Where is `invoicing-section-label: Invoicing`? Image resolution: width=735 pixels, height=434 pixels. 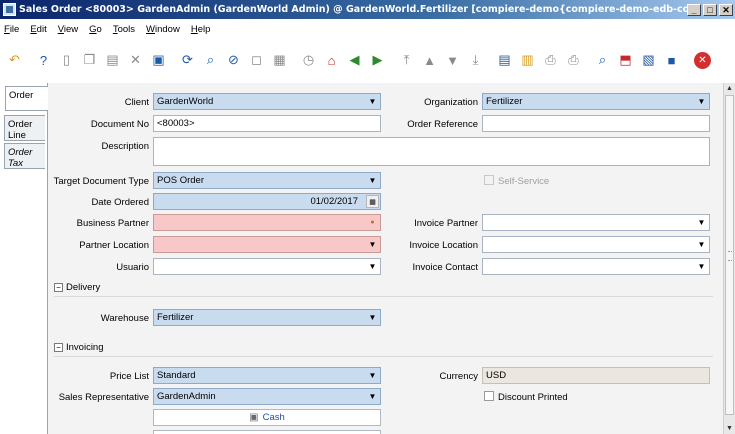 invoicing-section-label: Invoicing is located at coordinates (85, 347).